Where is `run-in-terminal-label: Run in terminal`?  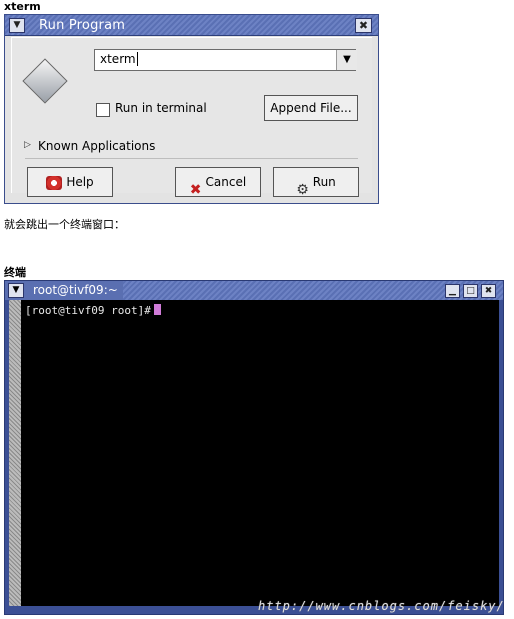
run-in-terminal-label: Run in terminal is located at coordinates (161, 108).